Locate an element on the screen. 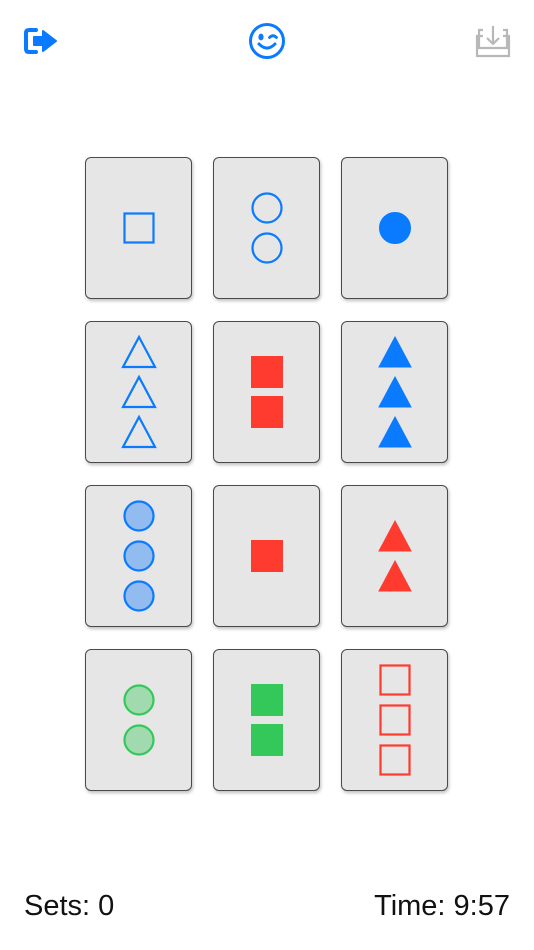  sets-counter: Sets: 0 is located at coordinates (69, 906).